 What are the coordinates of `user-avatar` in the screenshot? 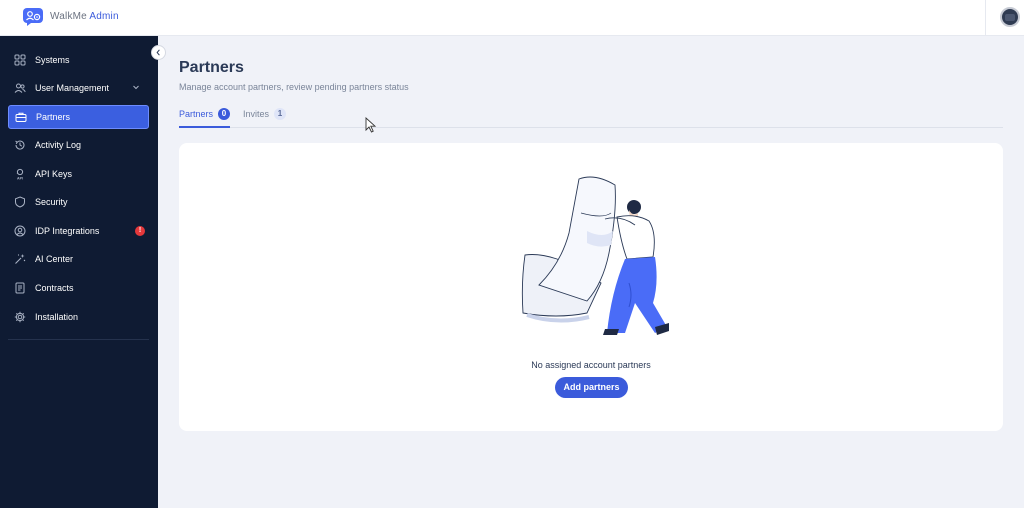 It's located at (1010, 17).